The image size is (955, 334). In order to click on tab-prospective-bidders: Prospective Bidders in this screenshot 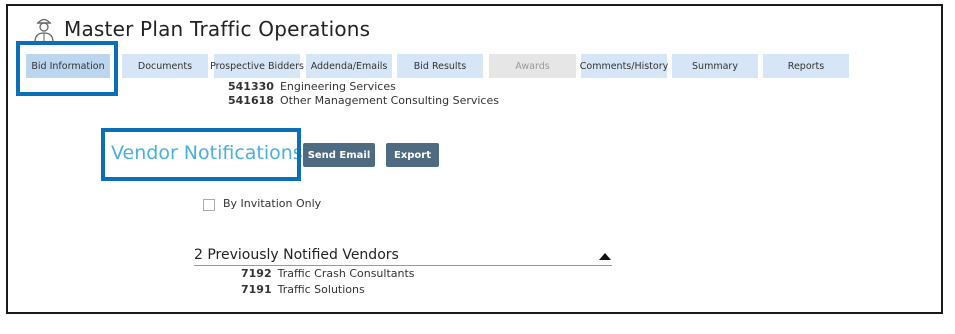, I will do `click(257, 66)`.